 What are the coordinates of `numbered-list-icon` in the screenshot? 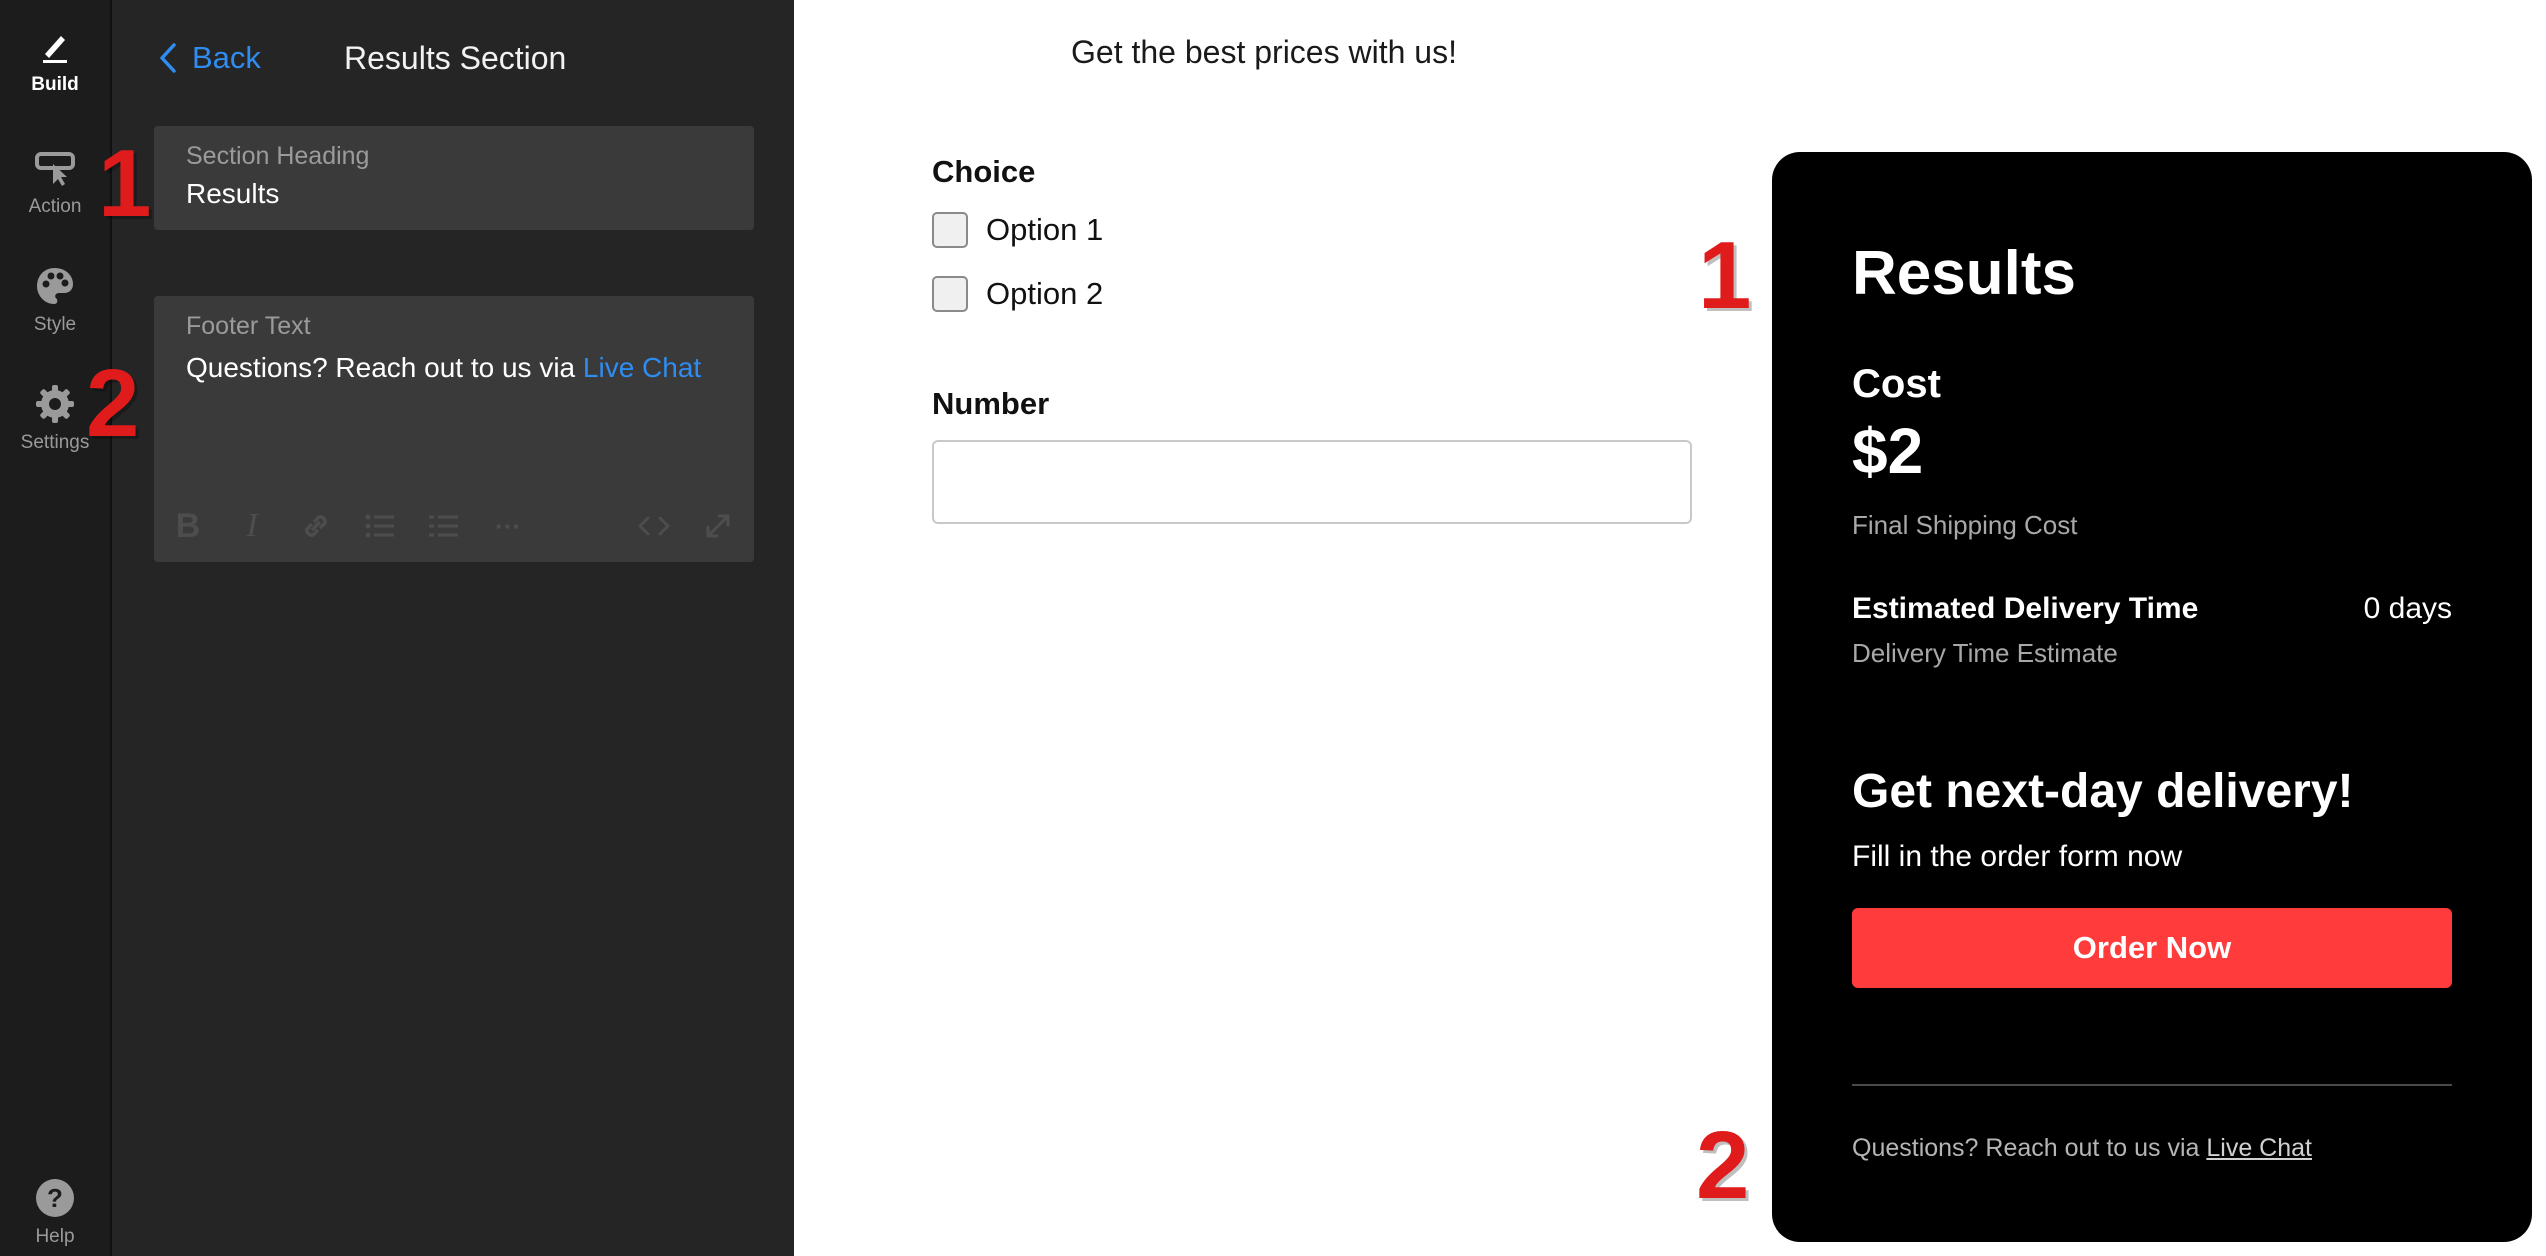 It's located at (444, 526).